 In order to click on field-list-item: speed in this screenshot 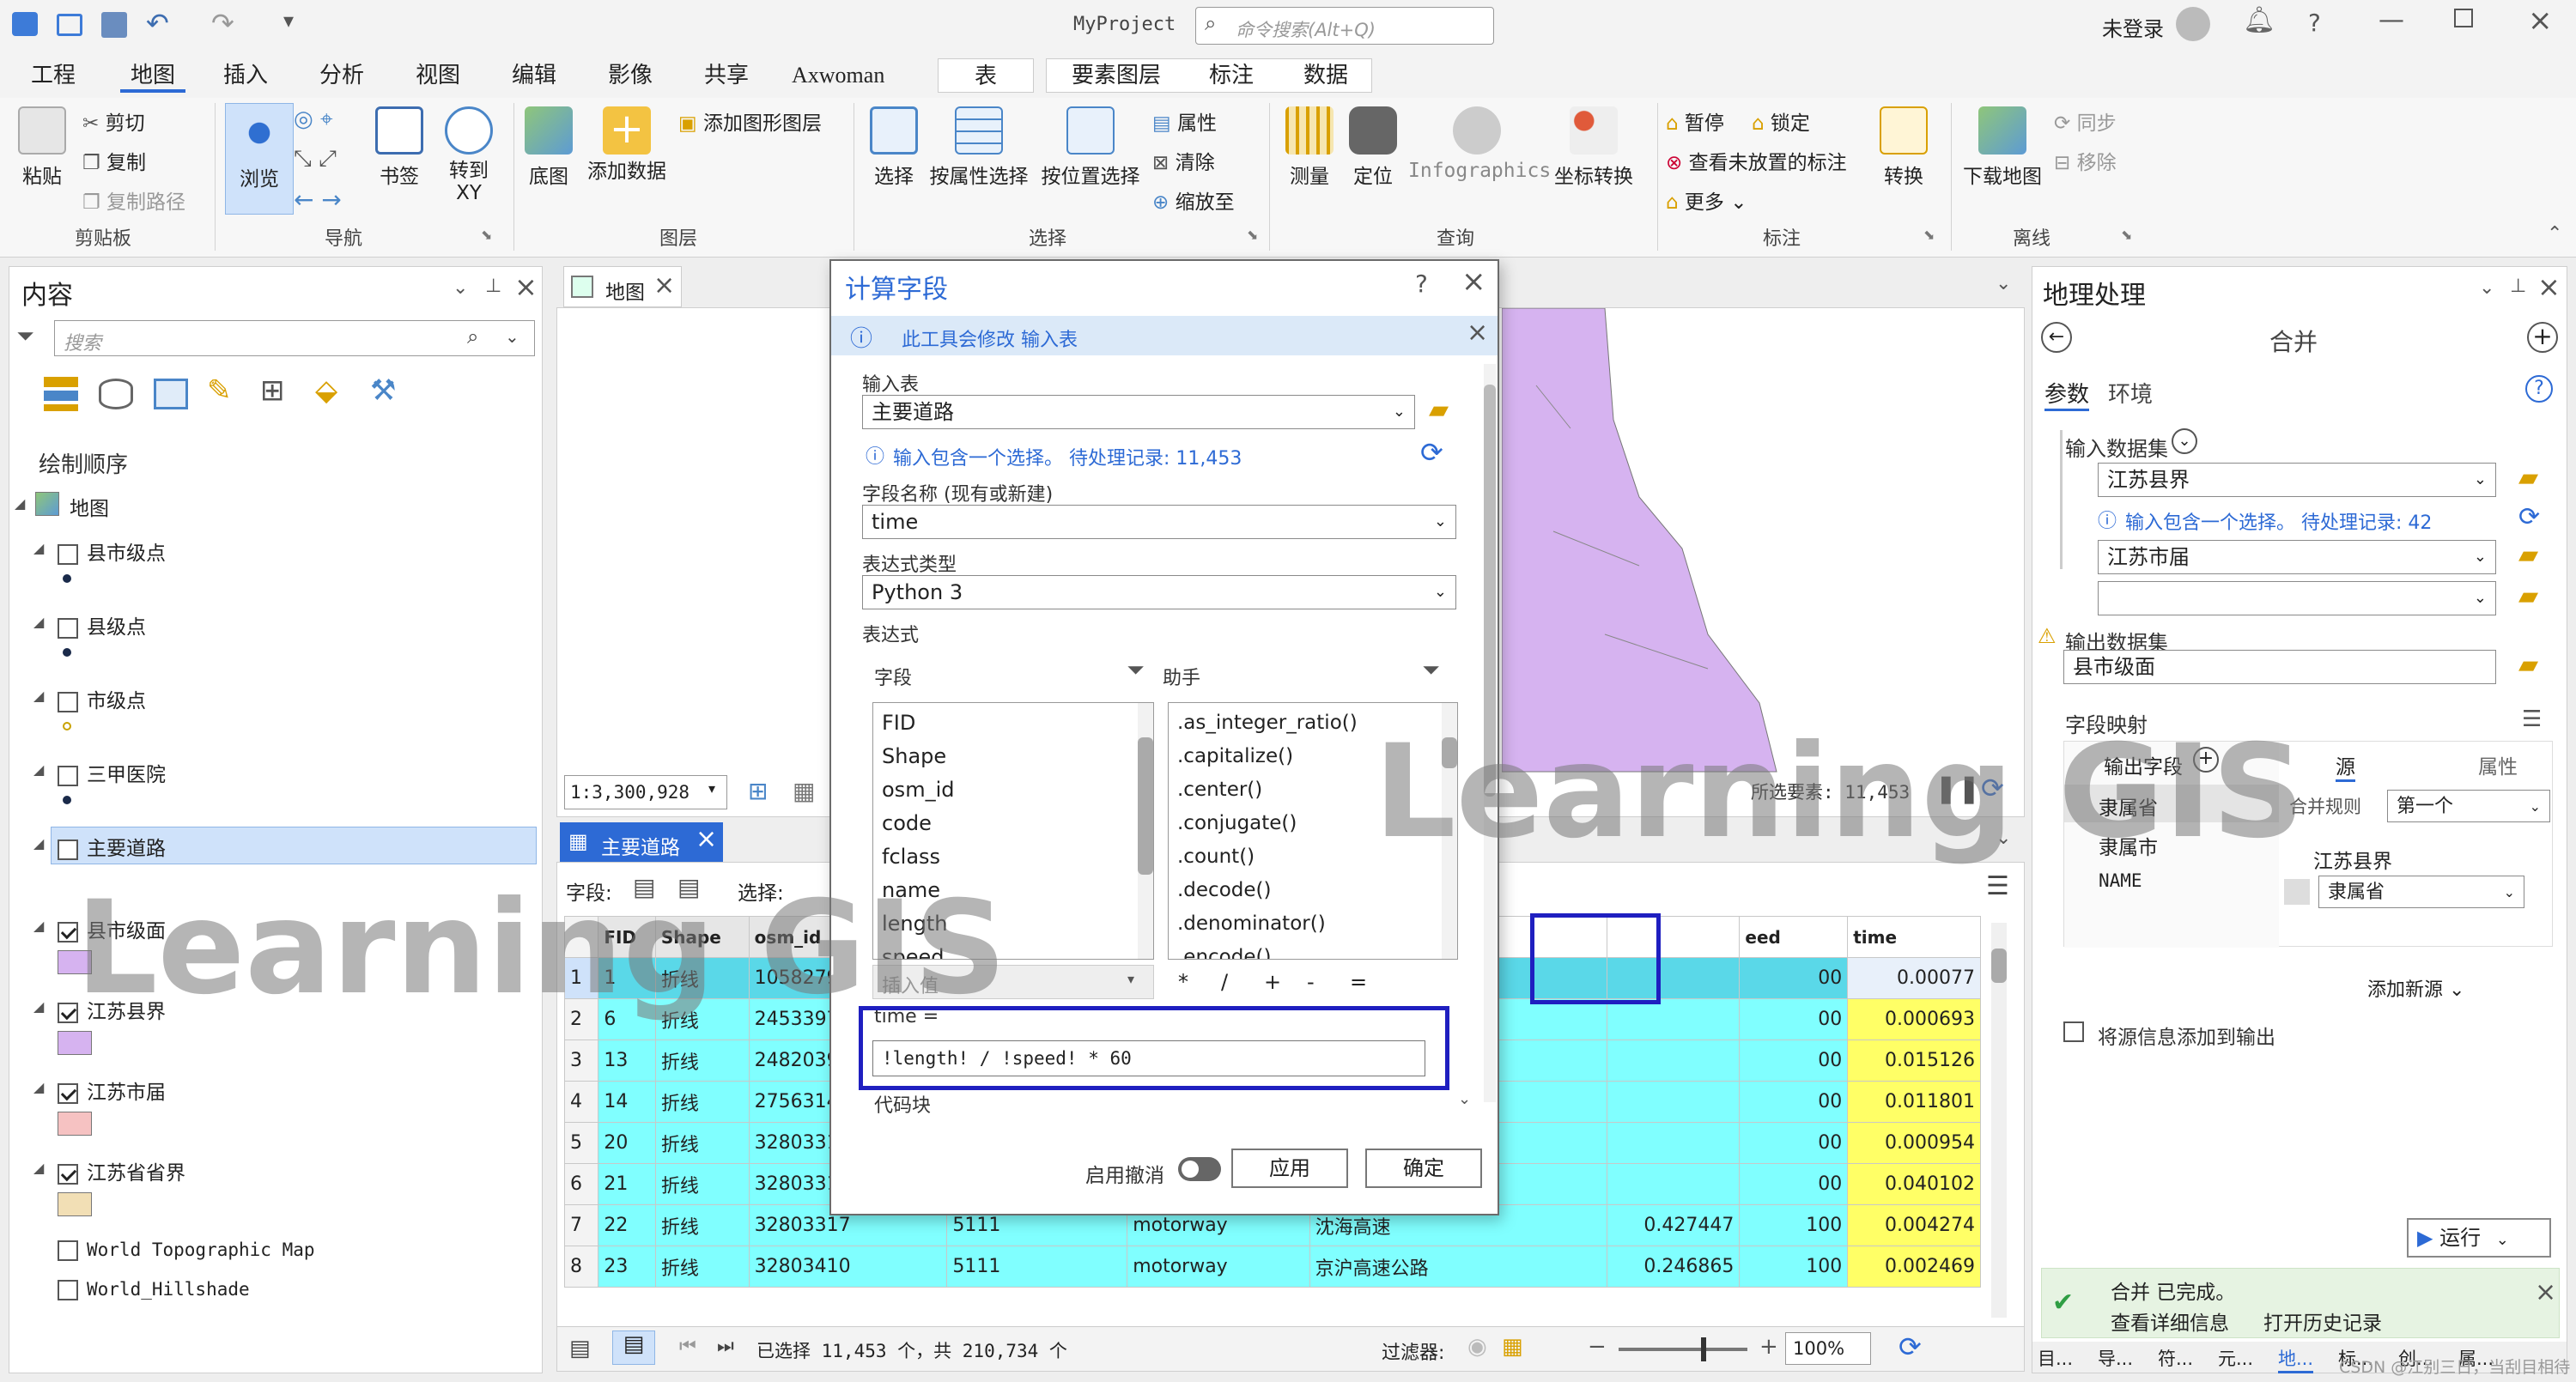, I will do `click(1013, 950)`.